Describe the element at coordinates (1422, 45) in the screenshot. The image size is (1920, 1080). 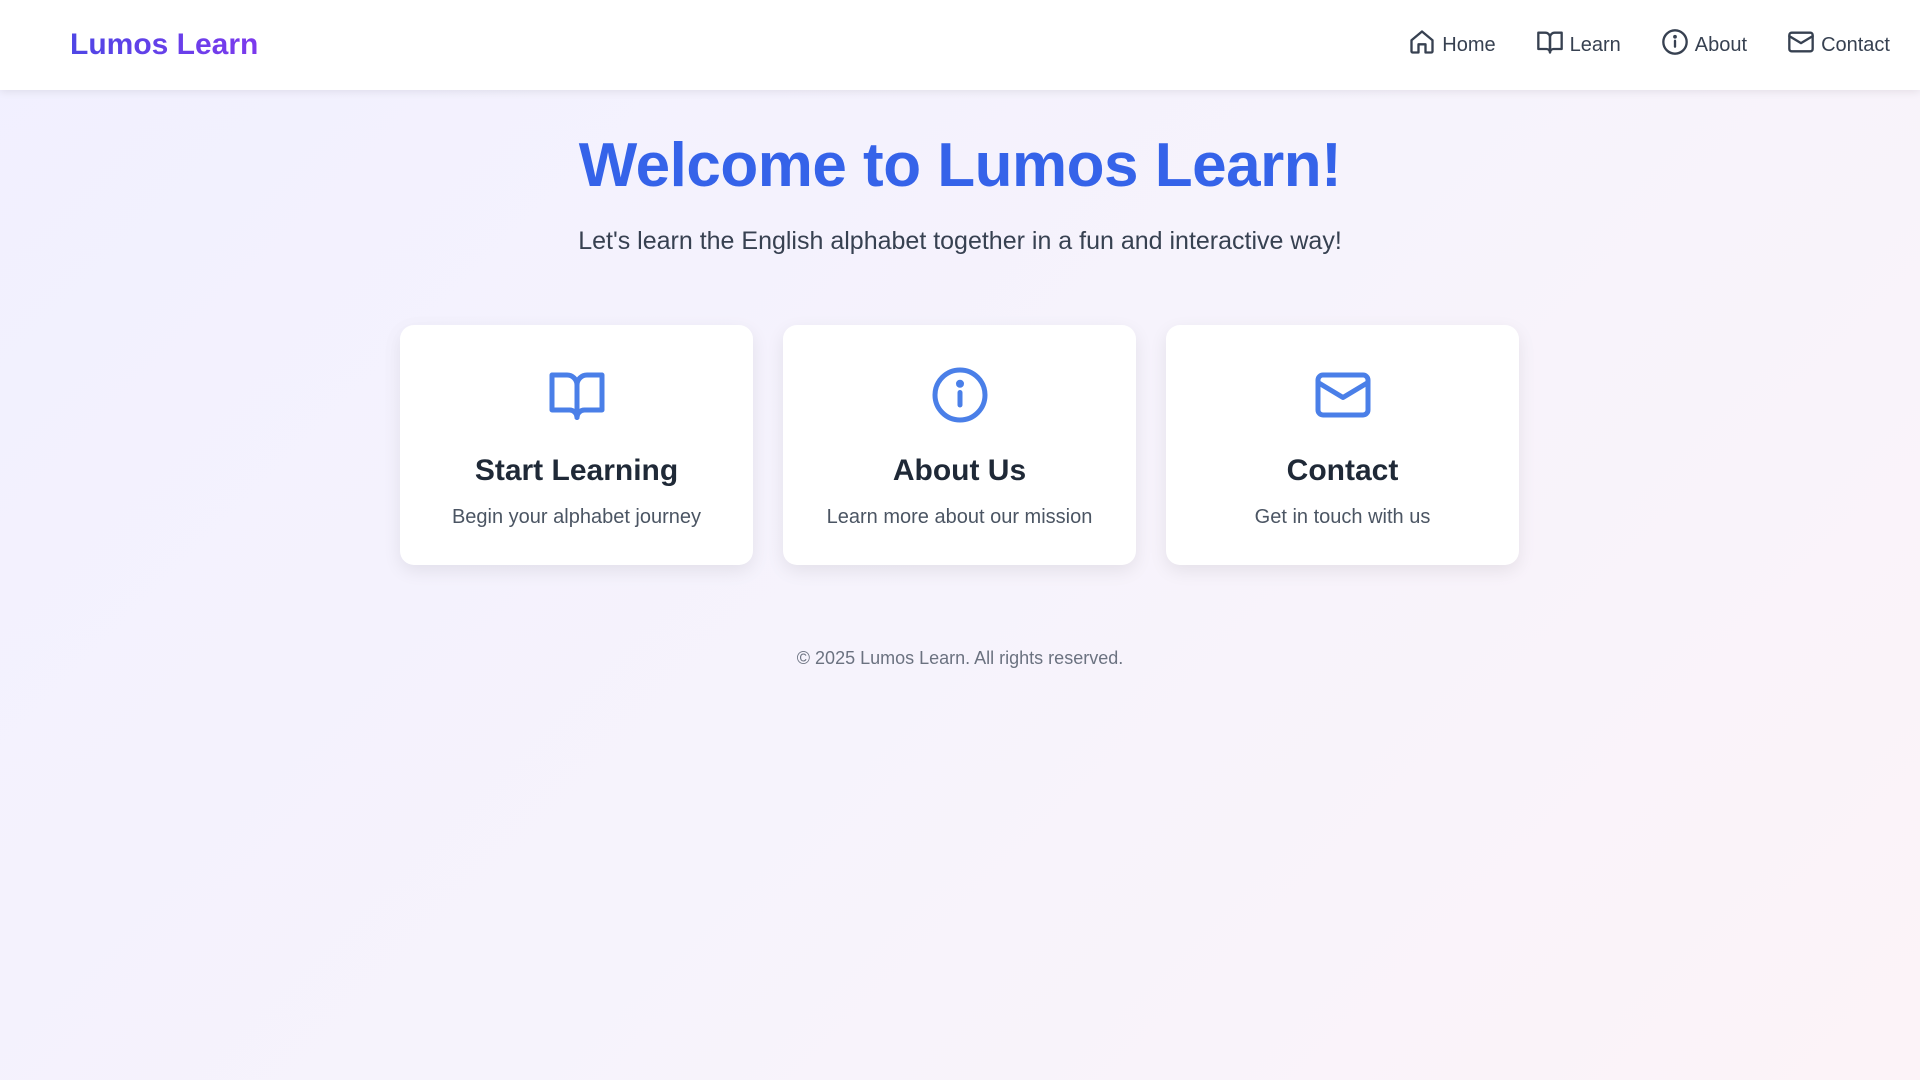
I see `home-icon` at that location.